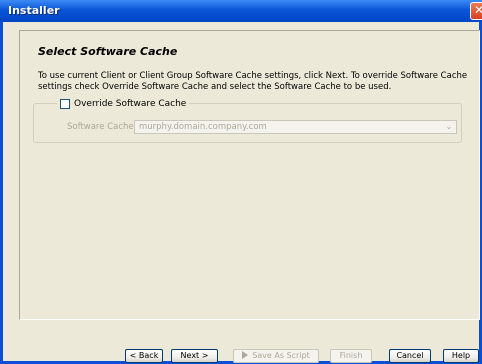 Image resolution: width=482 pixels, height=364 pixels. I want to click on override-checkbox-label: Override Software Cache, so click(130, 104).